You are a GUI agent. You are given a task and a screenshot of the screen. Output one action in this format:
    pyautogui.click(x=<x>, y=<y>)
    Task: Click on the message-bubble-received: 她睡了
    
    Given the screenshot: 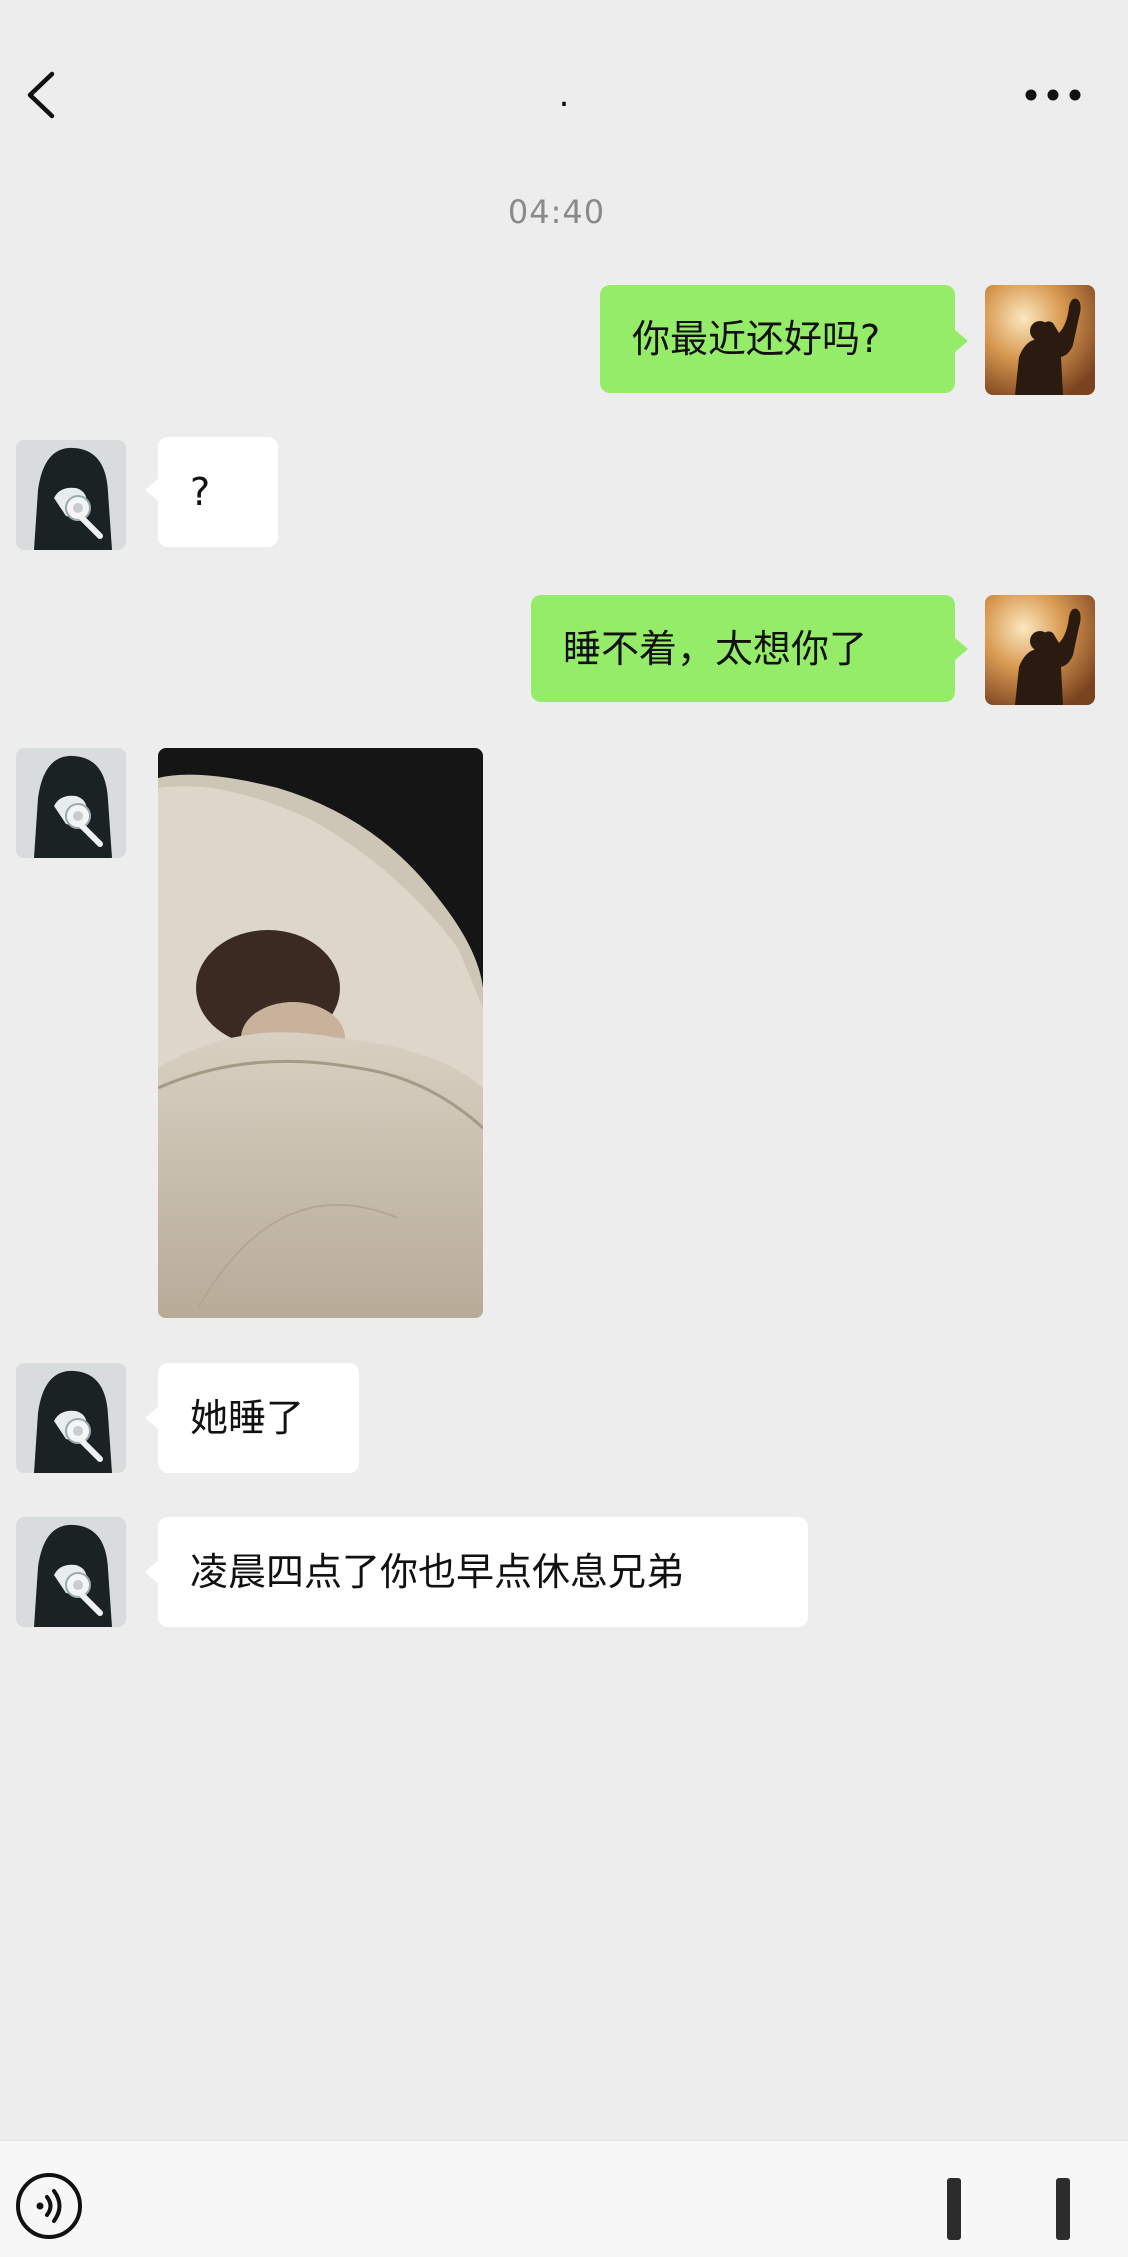 What is the action you would take?
    pyautogui.click(x=258, y=1418)
    